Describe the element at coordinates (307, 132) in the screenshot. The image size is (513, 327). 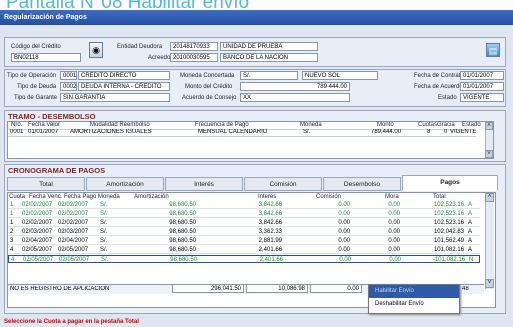
I see `tramo-moneda: S/.` at that location.